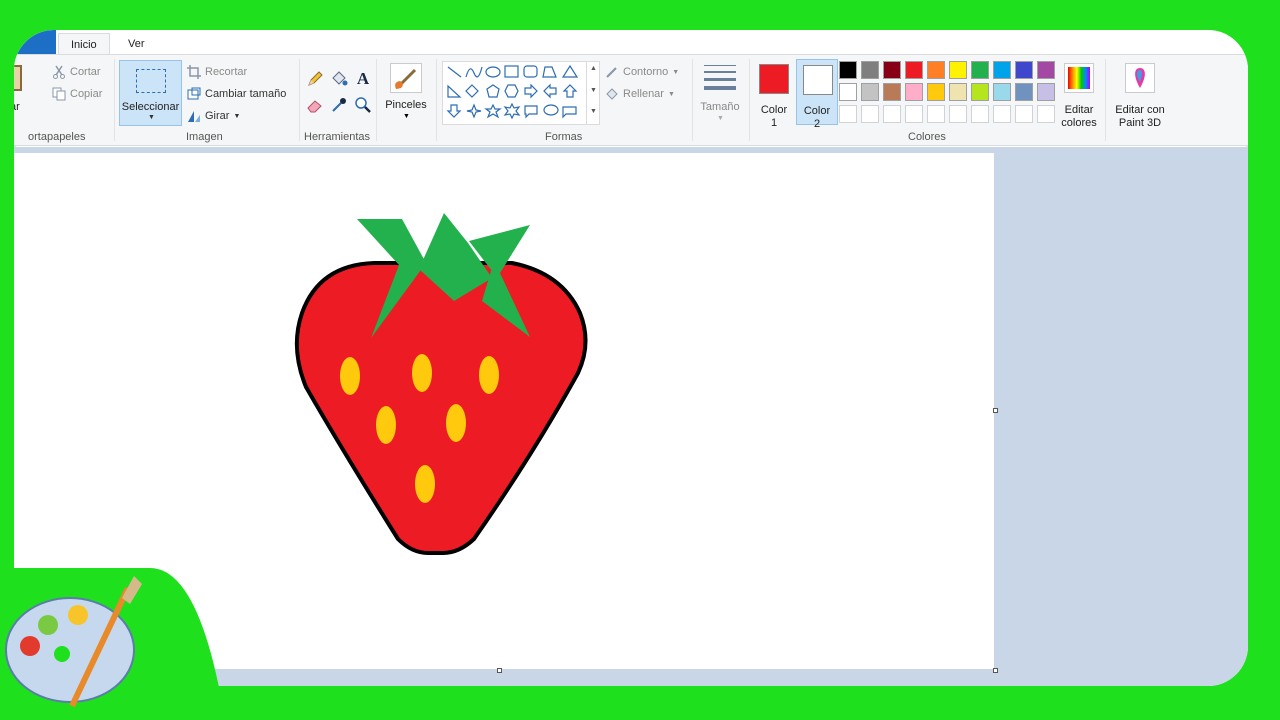 The image size is (1280, 720). Describe the element at coordinates (217, 116) in the screenshot. I see `rotate-label: Girar` at that location.